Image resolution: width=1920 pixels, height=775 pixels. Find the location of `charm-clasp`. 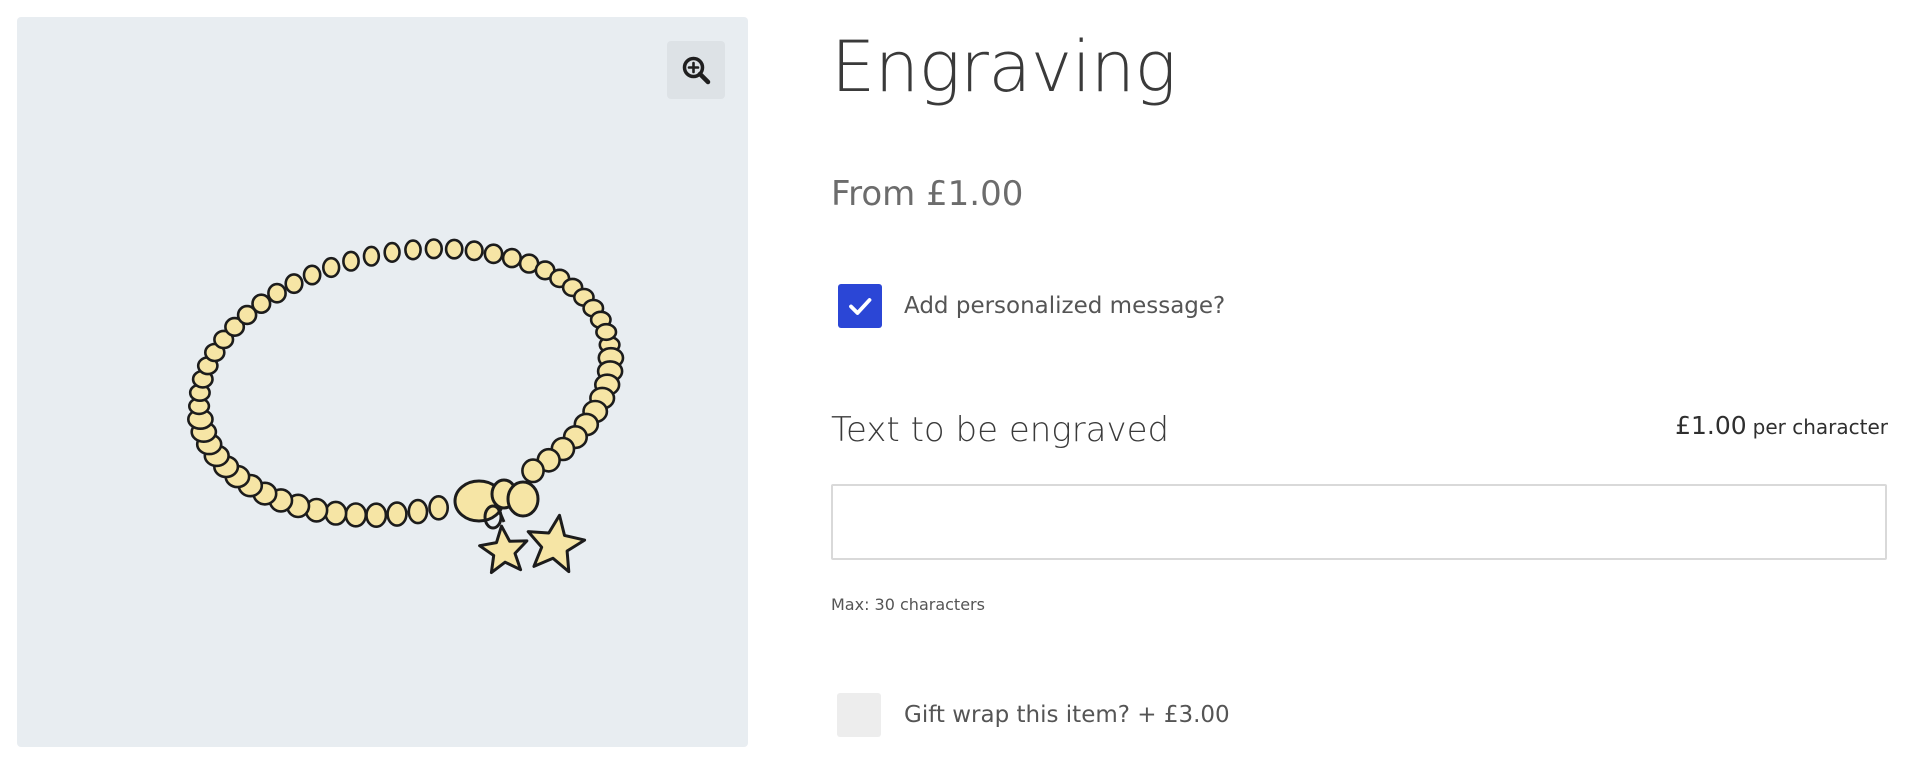

charm-clasp is located at coordinates (496, 504).